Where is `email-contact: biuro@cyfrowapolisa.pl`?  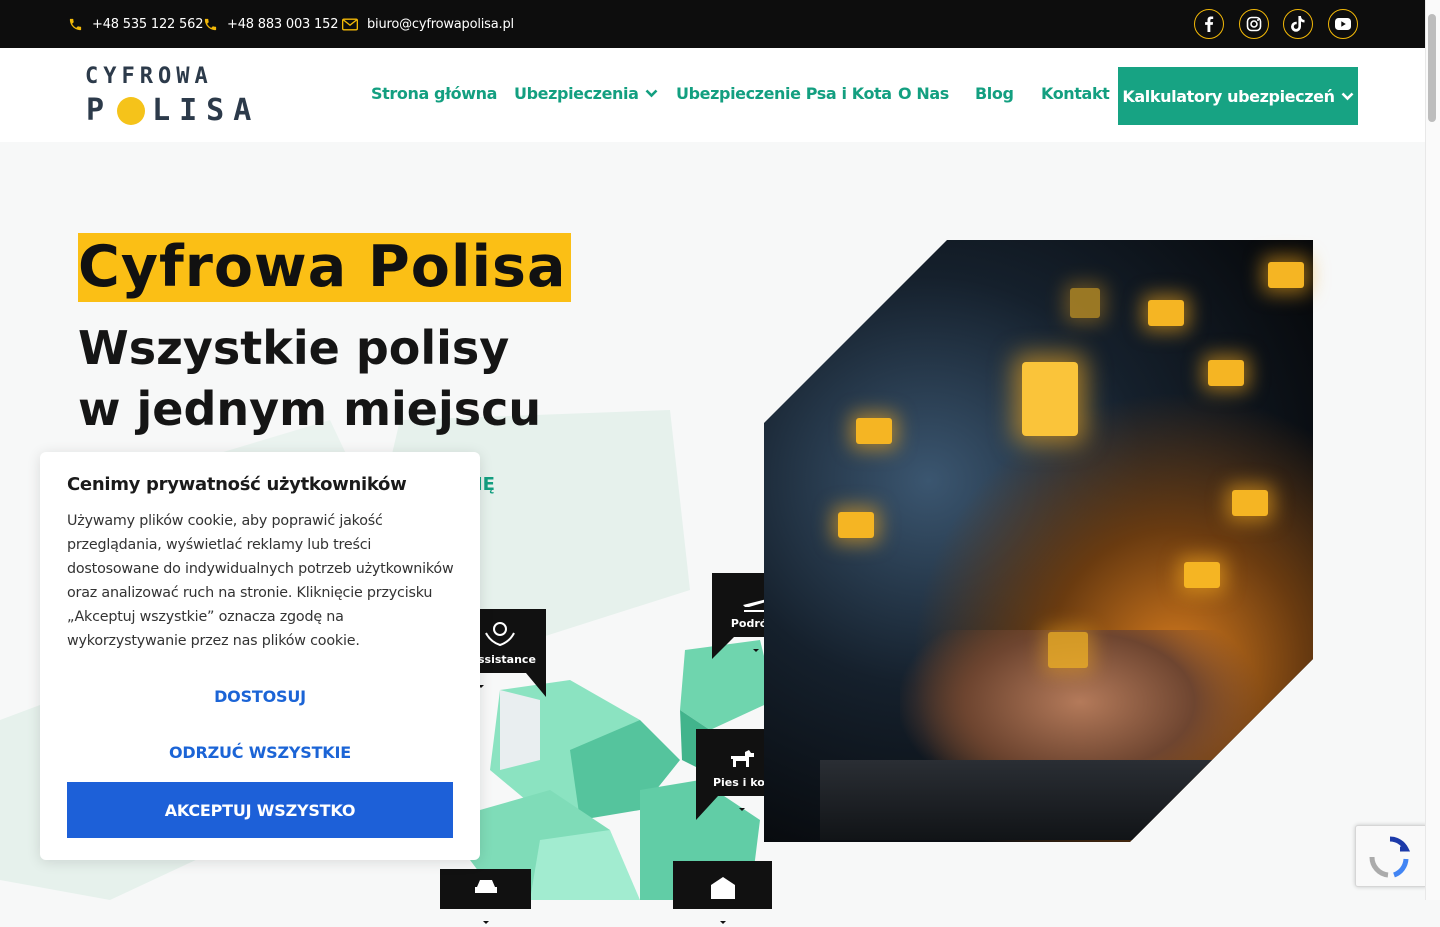 email-contact: biuro@cyfrowapolisa.pl is located at coordinates (428, 24).